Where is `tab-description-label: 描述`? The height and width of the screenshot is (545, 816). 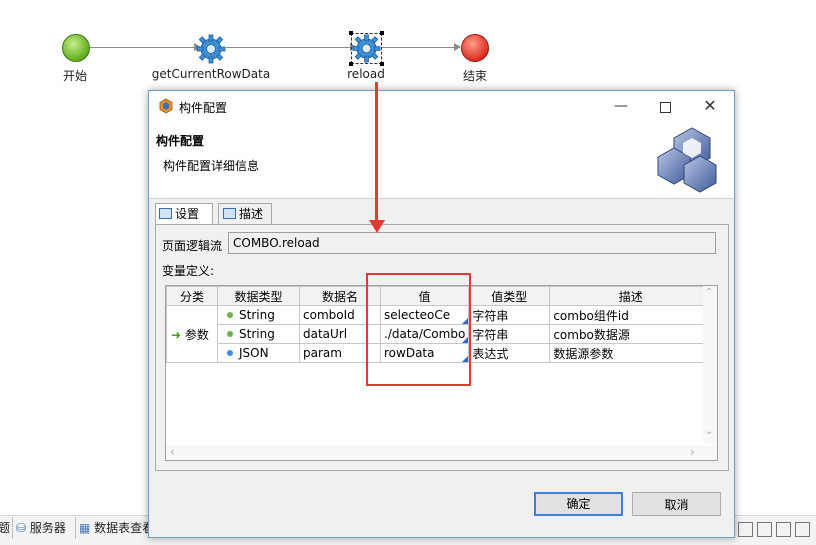 tab-description-label: 描述 is located at coordinates (251, 214).